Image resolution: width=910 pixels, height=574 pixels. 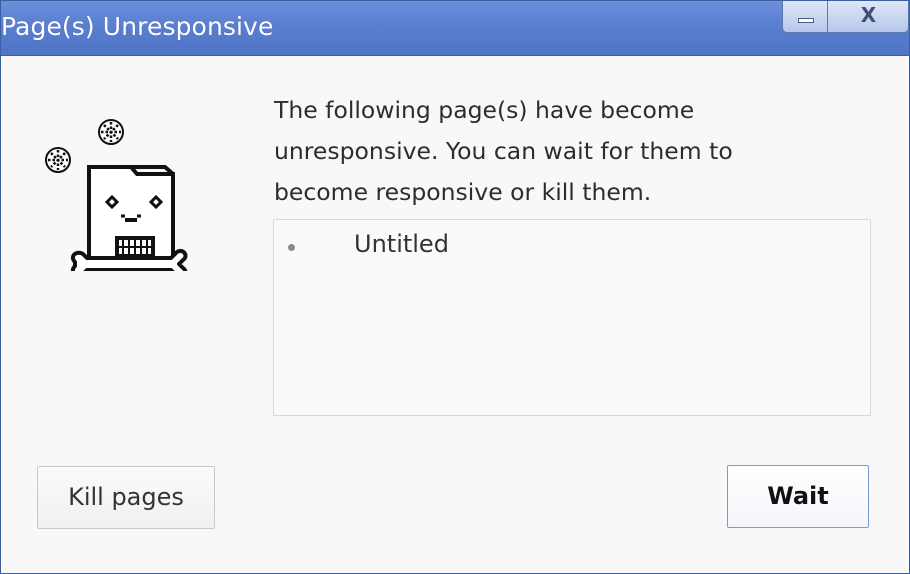 What do you see at coordinates (805, 17) in the screenshot?
I see `minimize-button` at bounding box center [805, 17].